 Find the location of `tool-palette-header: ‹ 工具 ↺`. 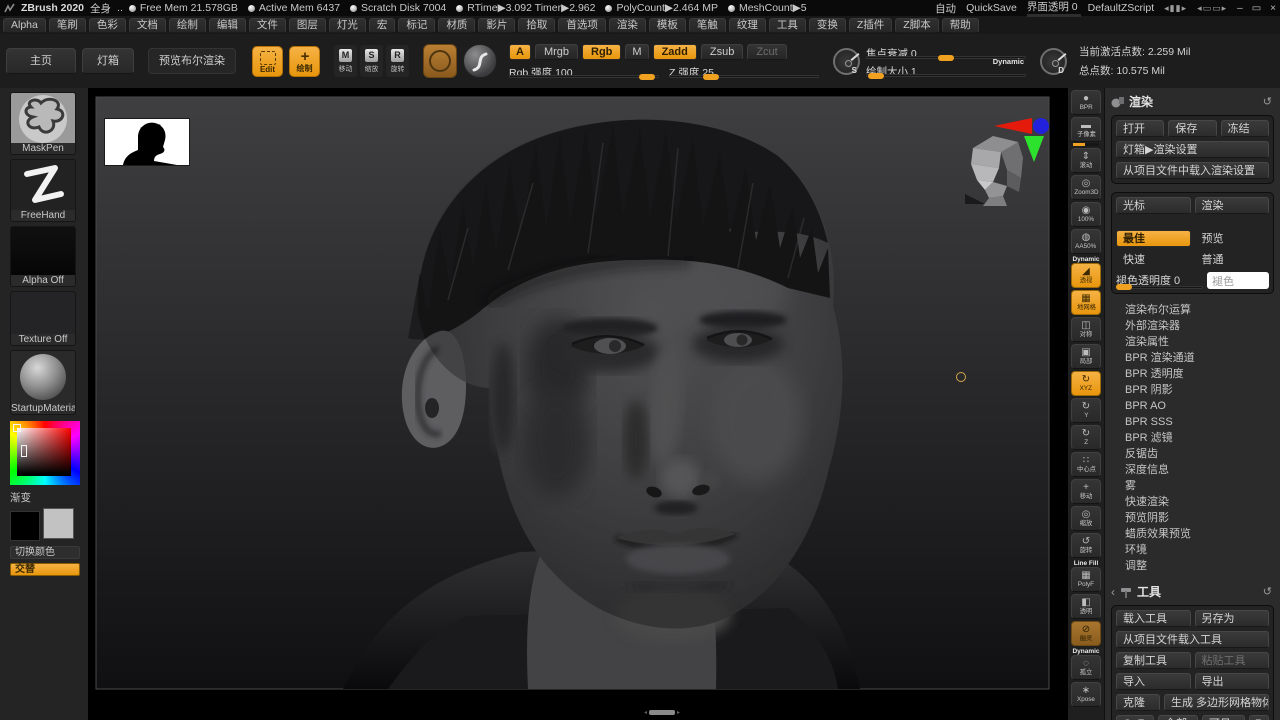

tool-palette-header: ‹ 工具 ↺ is located at coordinates (1192, 591).